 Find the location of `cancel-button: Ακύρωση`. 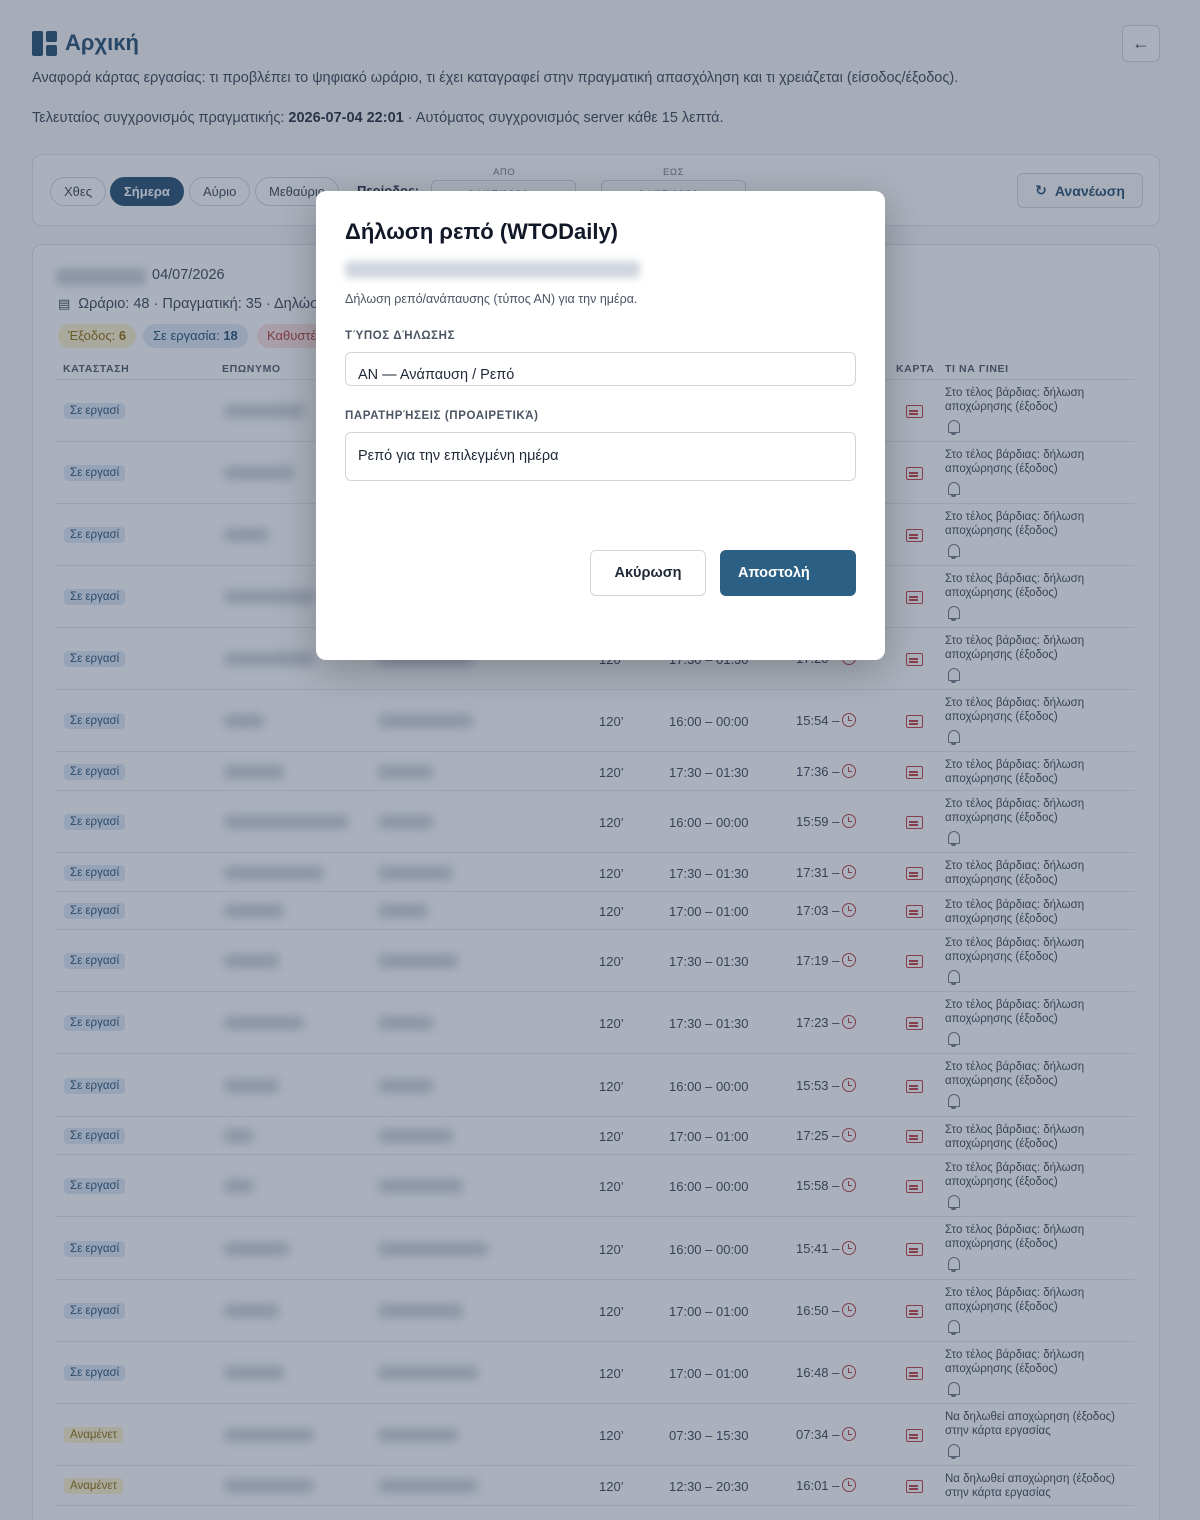

cancel-button: Ακύρωση is located at coordinates (648, 573).